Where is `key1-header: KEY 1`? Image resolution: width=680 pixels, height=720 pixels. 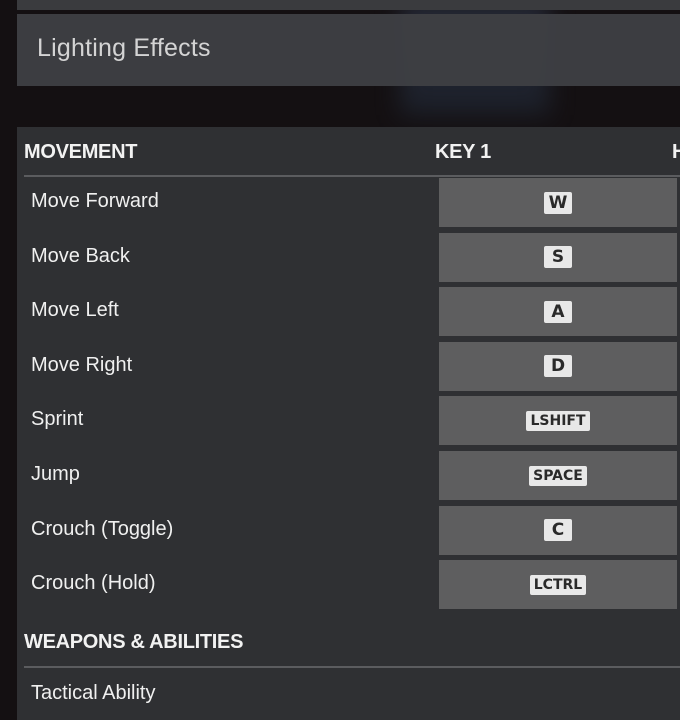
key1-header: KEY 1 is located at coordinates (463, 152).